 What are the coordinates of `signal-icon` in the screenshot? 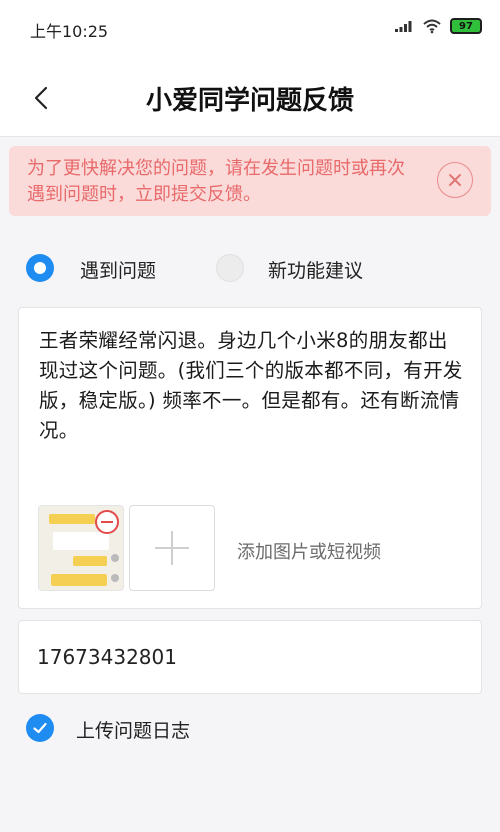 It's located at (403, 26).